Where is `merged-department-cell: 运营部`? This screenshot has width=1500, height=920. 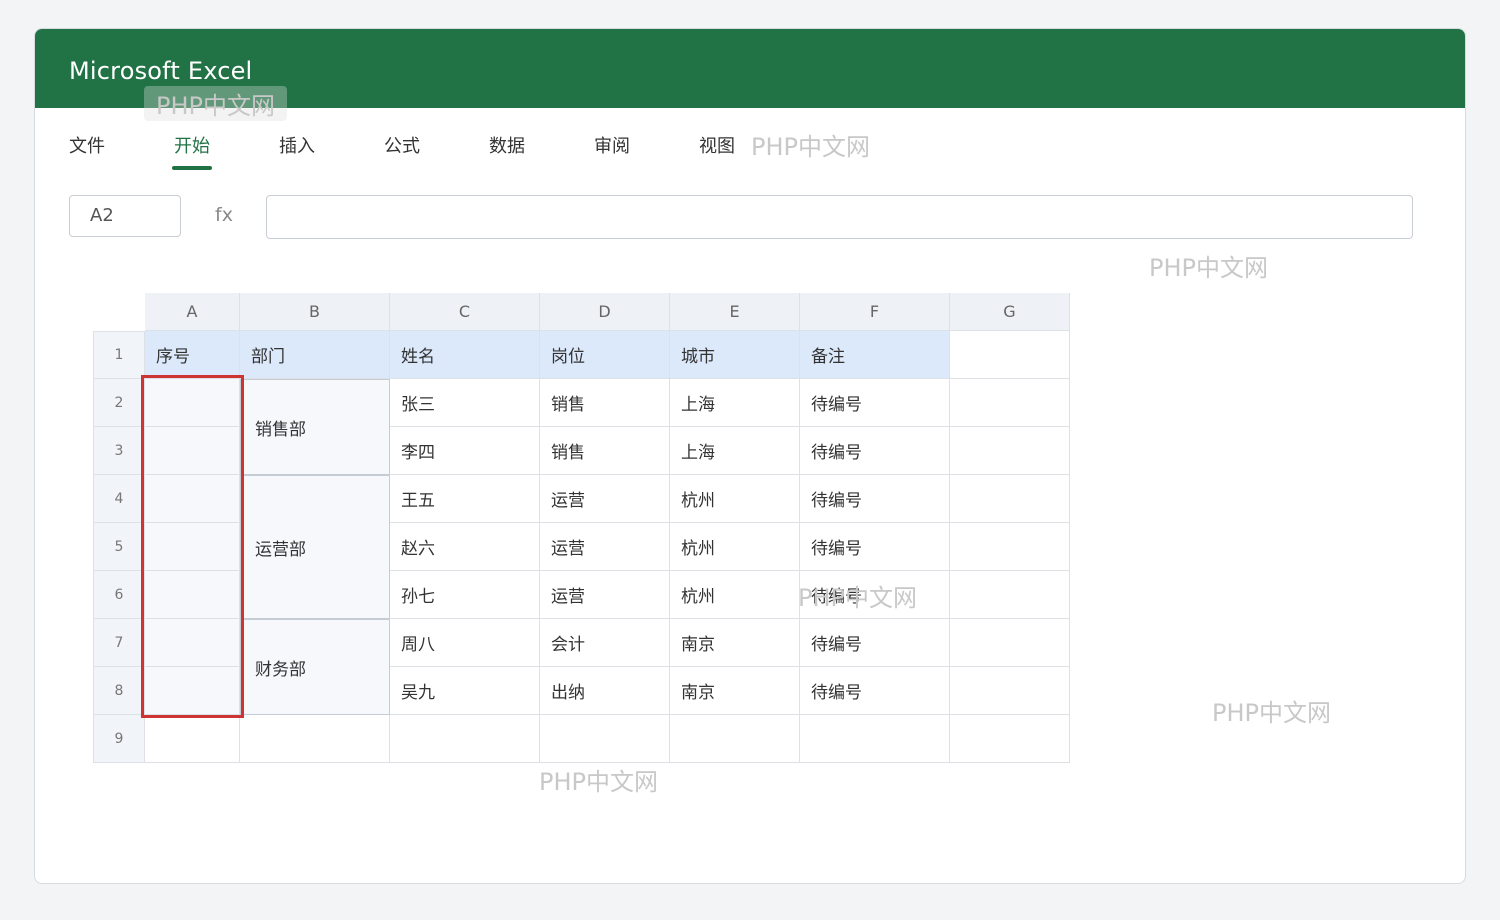 merged-department-cell: 运营部 is located at coordinates (315, 547).